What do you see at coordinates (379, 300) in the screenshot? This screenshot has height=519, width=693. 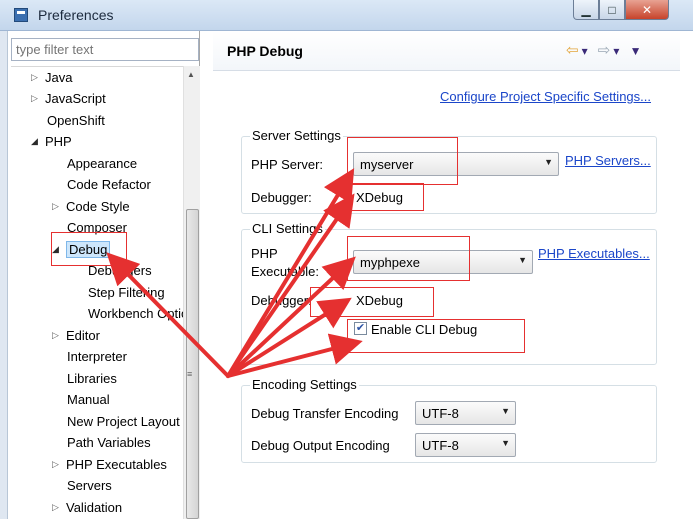 I see `cli-debugger-value: XDebug` at bounding box center [379, 300].